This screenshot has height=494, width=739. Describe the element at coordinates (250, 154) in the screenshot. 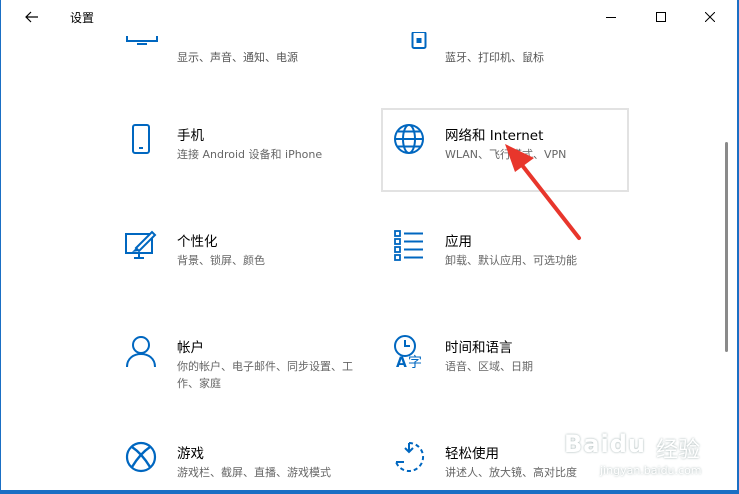

I see `tile-desc: 连接 Android 设备和 iPhone` at that location.